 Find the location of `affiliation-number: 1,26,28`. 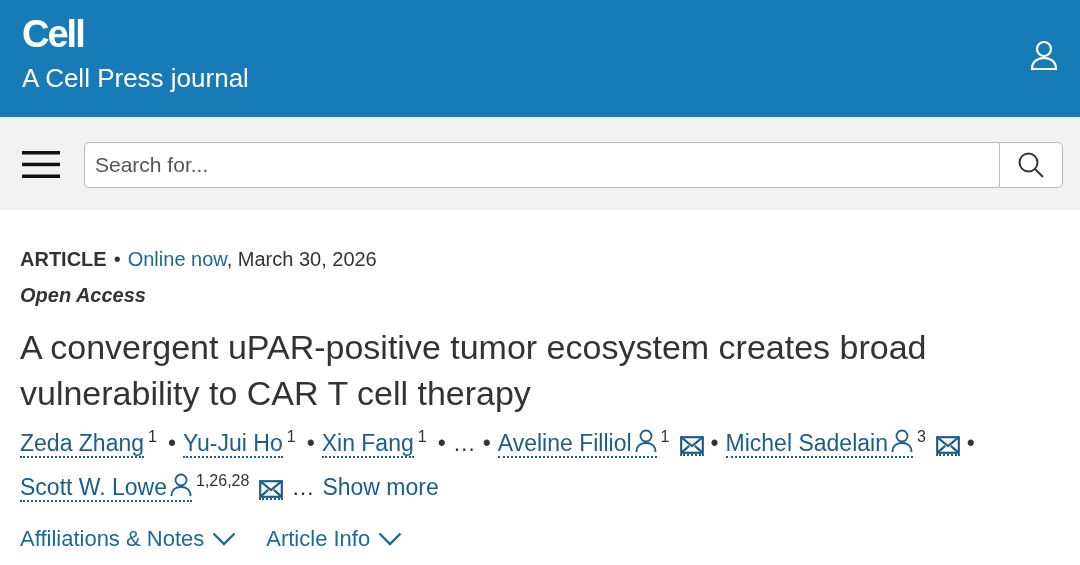

affiliation-number: 1,26,28 is located at coordinates (223, 480).